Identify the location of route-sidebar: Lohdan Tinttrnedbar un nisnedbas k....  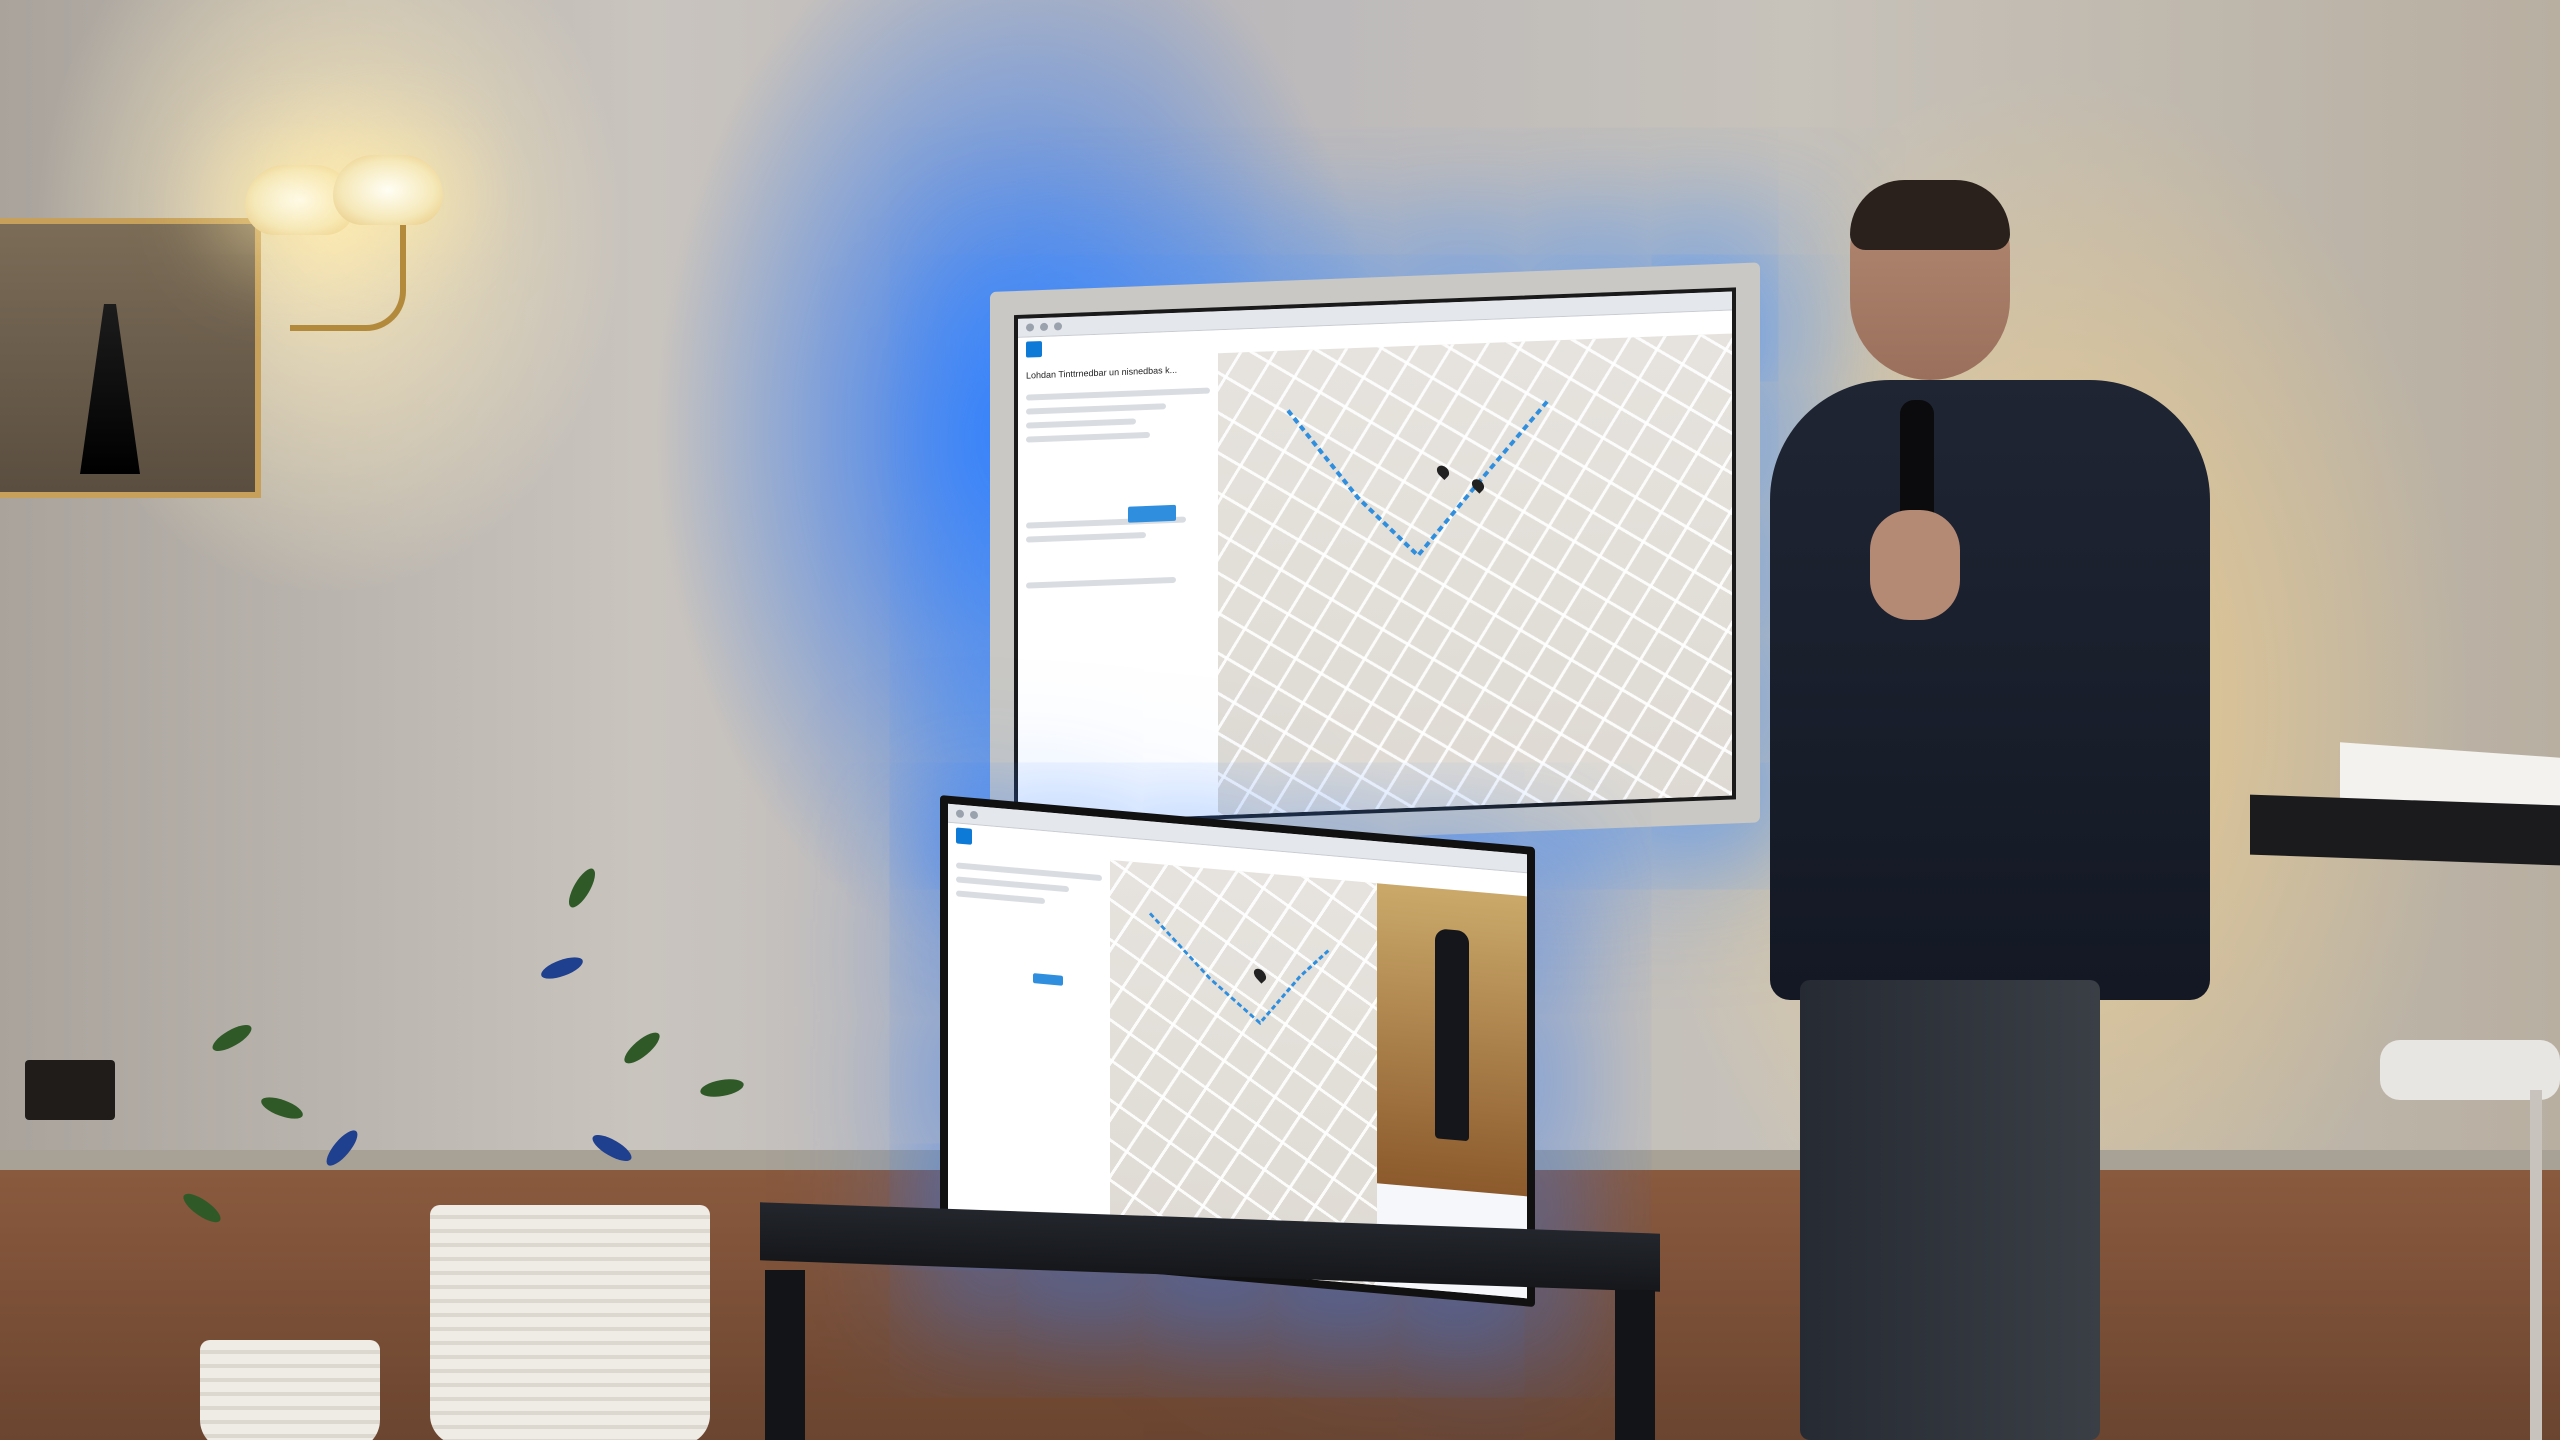
(1118, 588).